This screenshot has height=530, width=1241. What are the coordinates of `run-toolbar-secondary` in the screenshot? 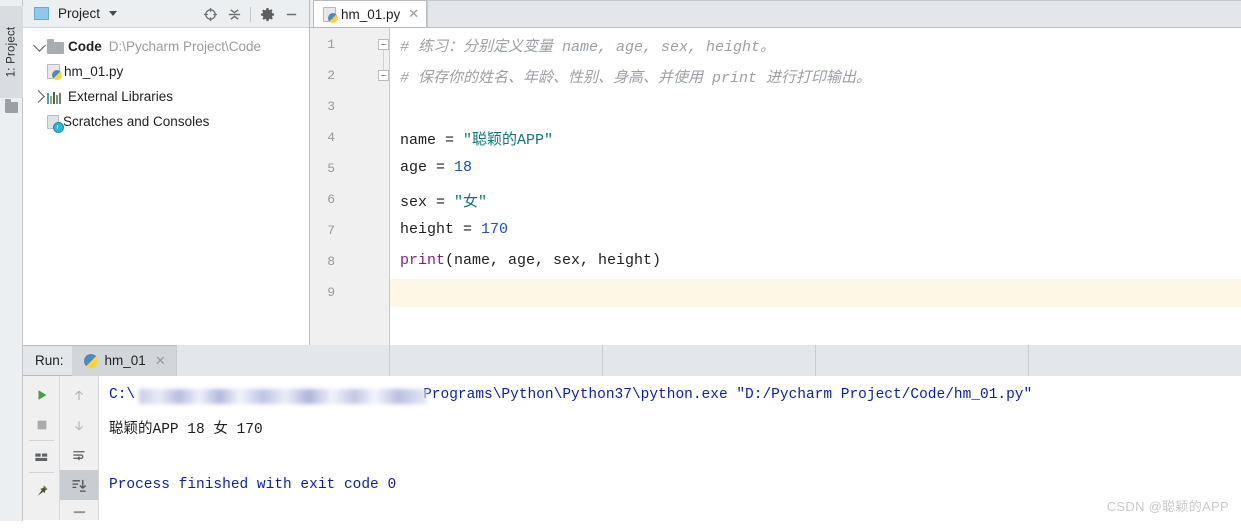 It's located at (79, 448).